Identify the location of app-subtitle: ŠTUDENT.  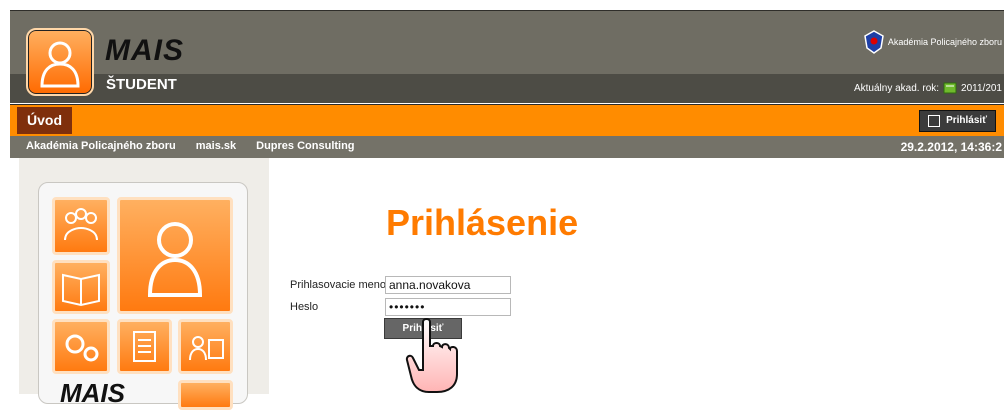
(141, 84).